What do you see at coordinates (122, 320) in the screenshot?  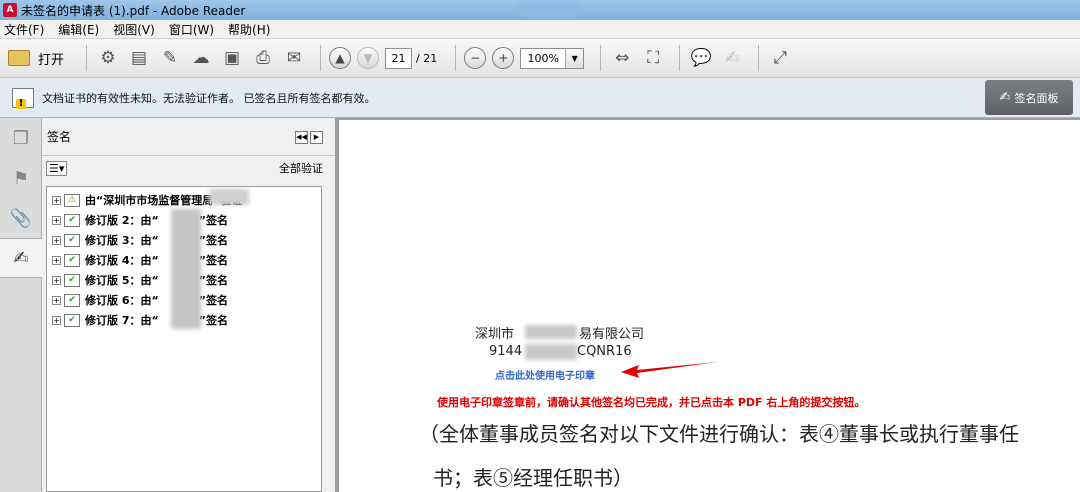 I see `signature-item-label: 修订版 7：由“` at bounding box center [122, 320].